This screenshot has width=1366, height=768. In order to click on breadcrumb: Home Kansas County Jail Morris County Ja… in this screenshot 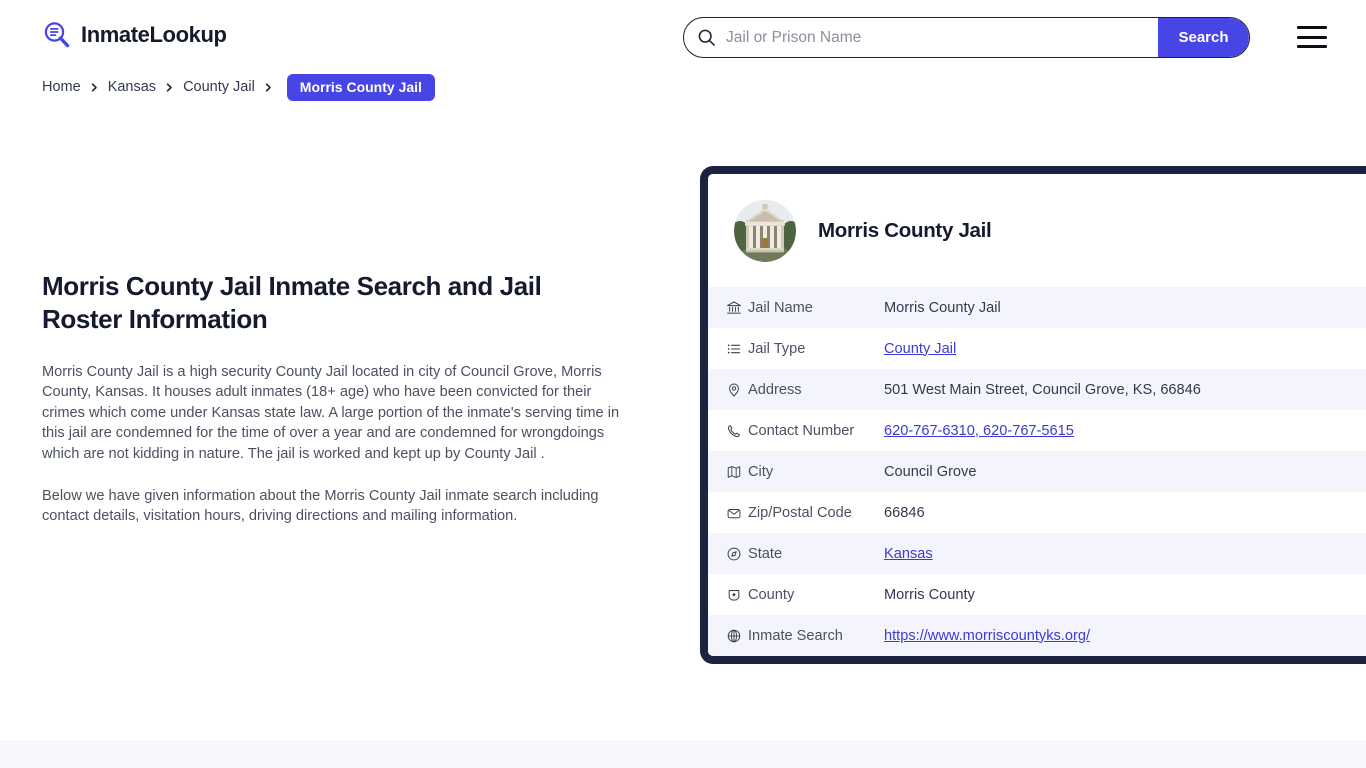, I will do `click(238, 87)`.